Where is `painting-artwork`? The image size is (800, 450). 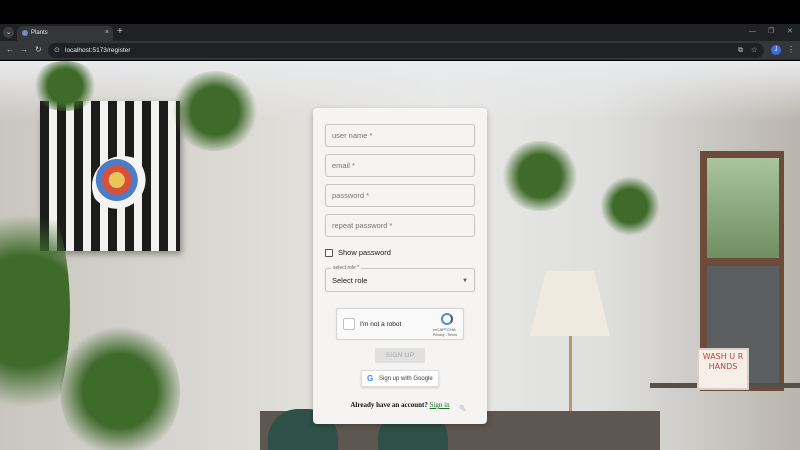
painting-artwork is located at coordinates (123, 186).